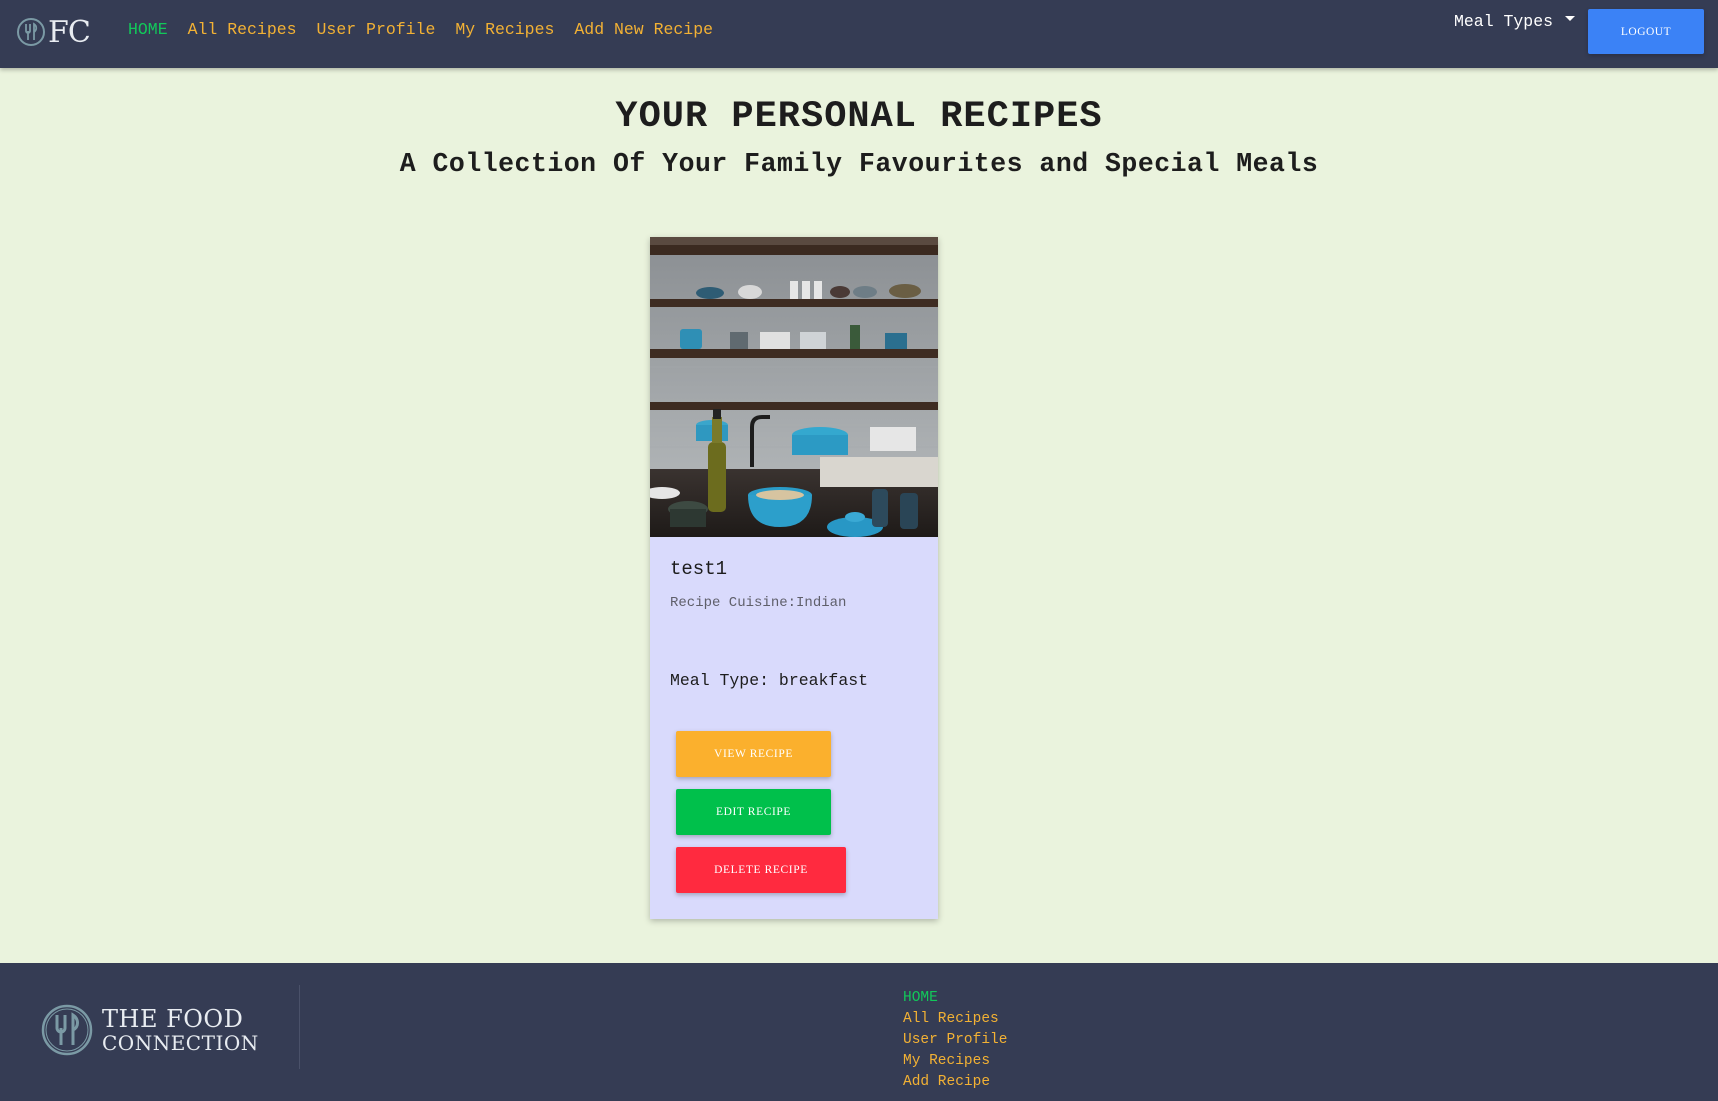 The width and height of the screenshot is (1718, 1101). What do you see at coordinates (769, 680) in the screenshot?
I see `recipe-meal-type: Meal Type: breakfast` at bounding box center [769, 680].